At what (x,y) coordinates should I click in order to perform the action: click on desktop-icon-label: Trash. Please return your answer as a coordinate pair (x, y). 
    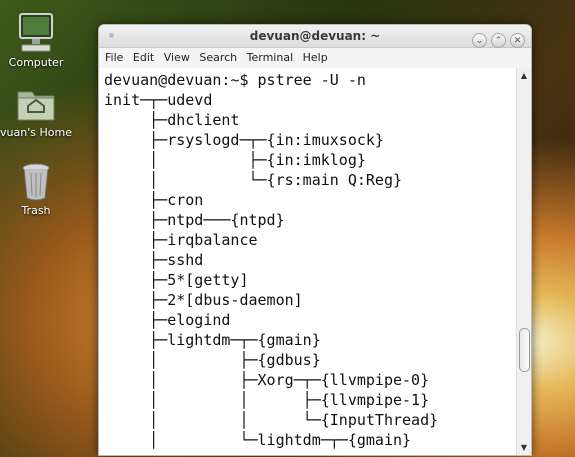
    Looking at the image, I should click on (36, 210).